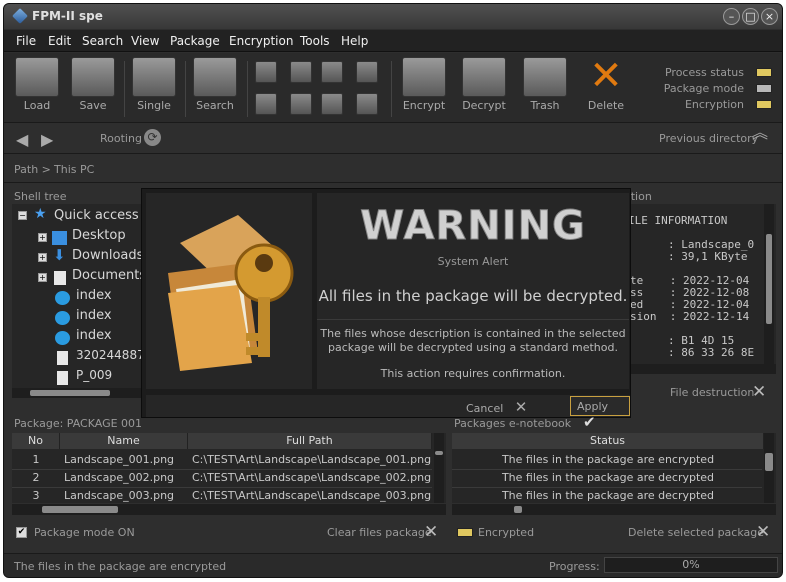  What do you see at coordinates (26, 41) in the screenshot?
I see `menu-file: File` at bounding box center [26, 41].